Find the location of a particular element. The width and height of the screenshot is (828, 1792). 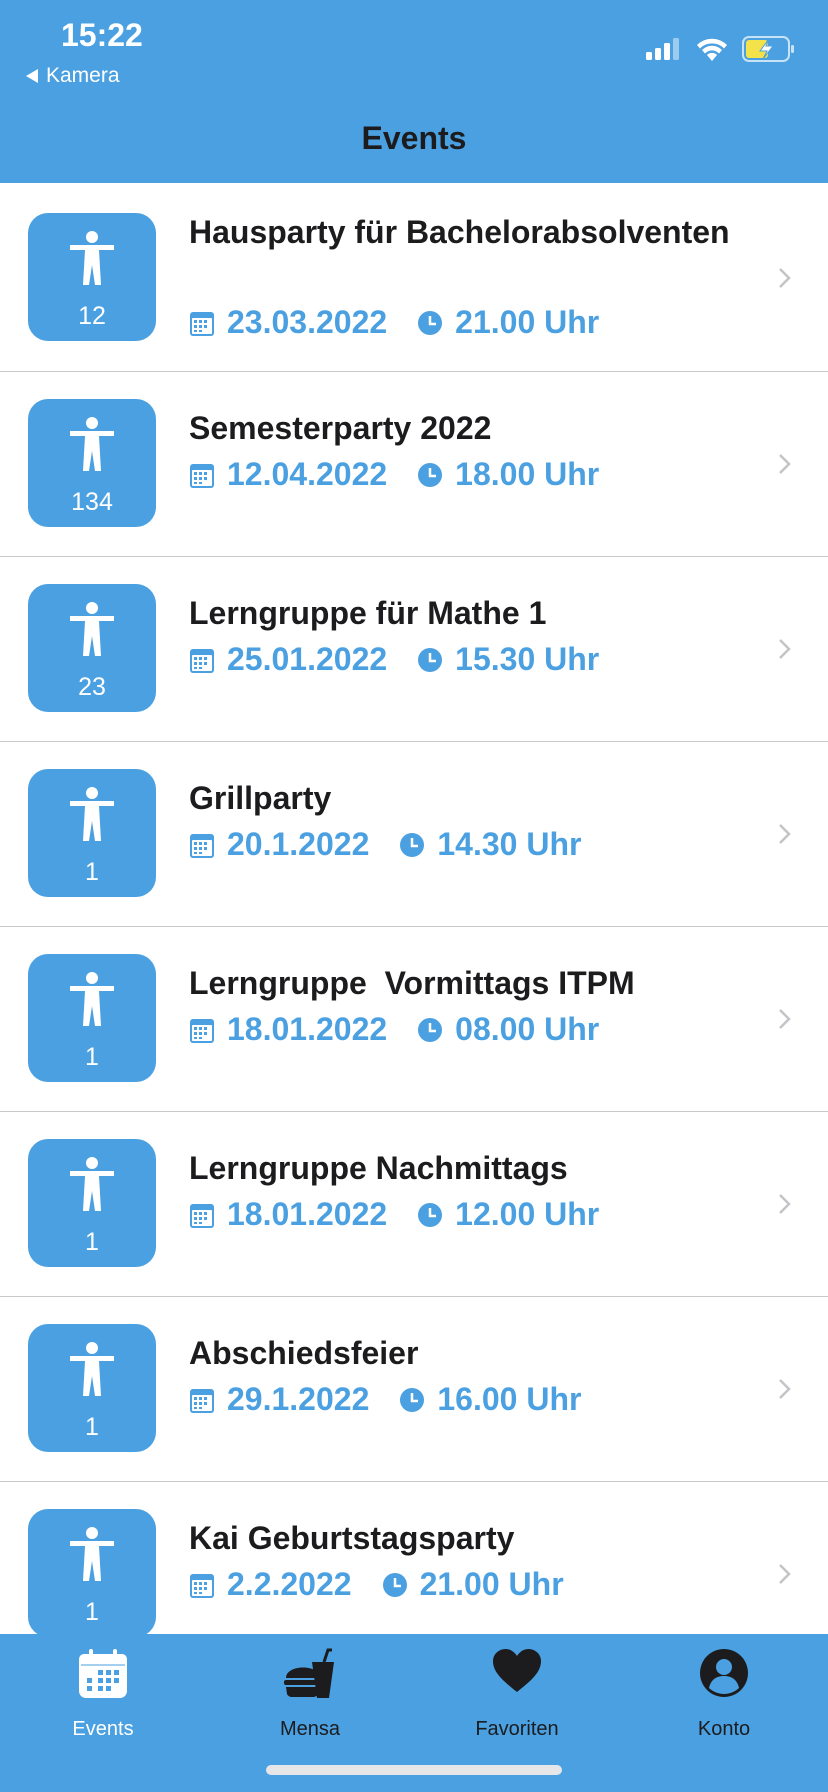

participants-badge: 134 is located at coordinates (92, 463).